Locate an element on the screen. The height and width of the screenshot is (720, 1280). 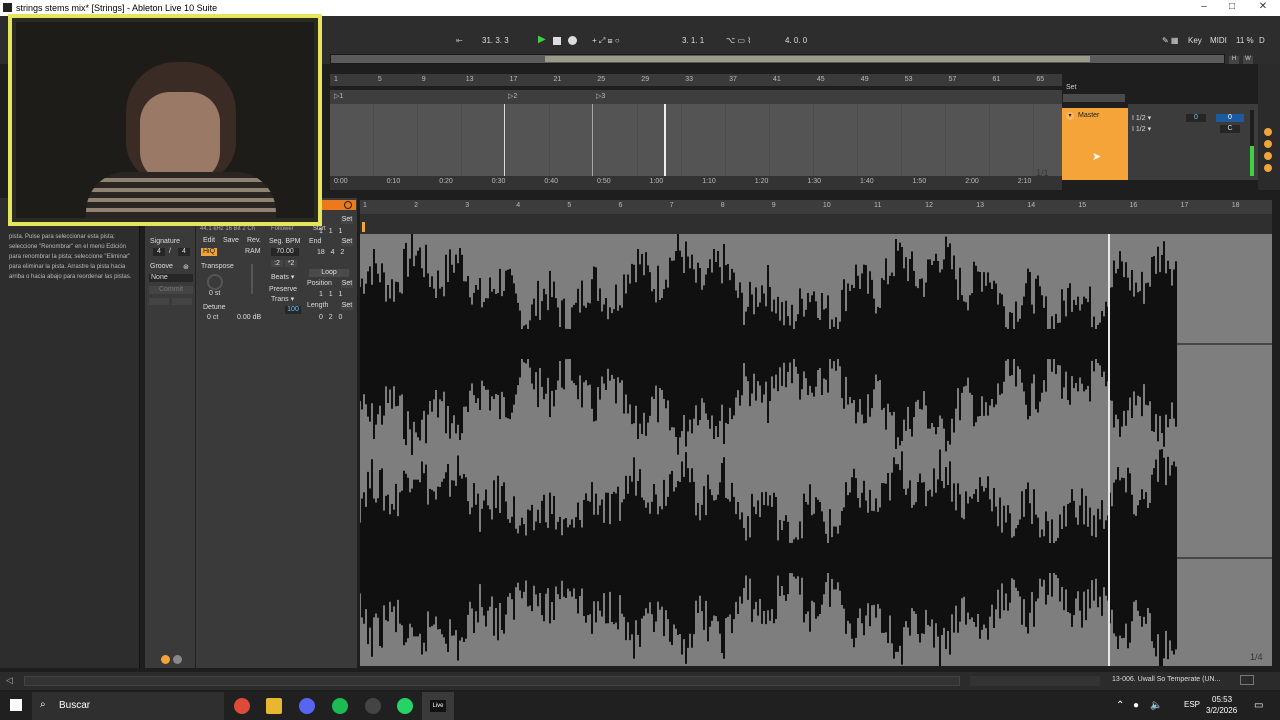
io-toggle-icon is located at coordinates (1268, 132).